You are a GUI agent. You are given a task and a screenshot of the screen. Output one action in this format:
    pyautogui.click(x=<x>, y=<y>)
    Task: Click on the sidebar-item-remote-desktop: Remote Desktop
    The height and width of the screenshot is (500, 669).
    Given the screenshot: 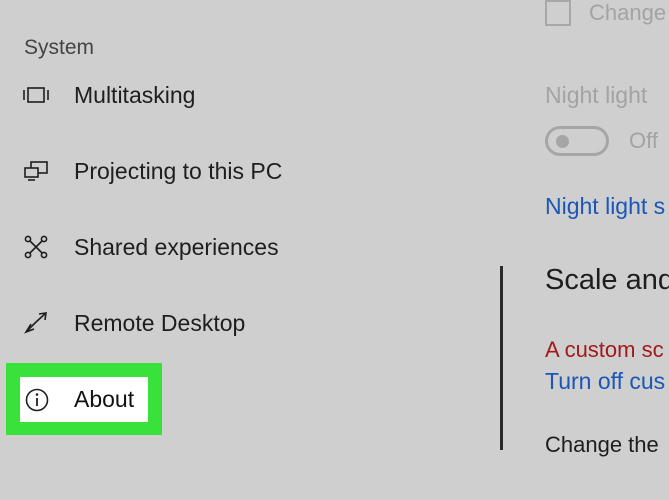 What is the action you would take?
    pyautogui.click(x=133, y=323)
    